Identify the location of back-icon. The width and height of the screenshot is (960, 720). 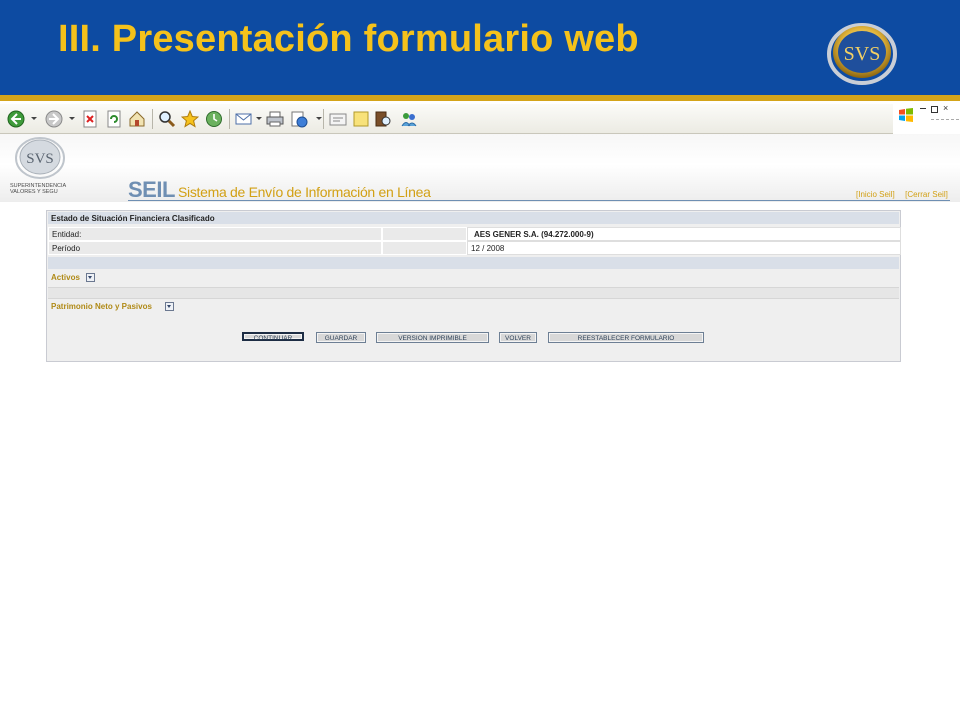
(16, 119).